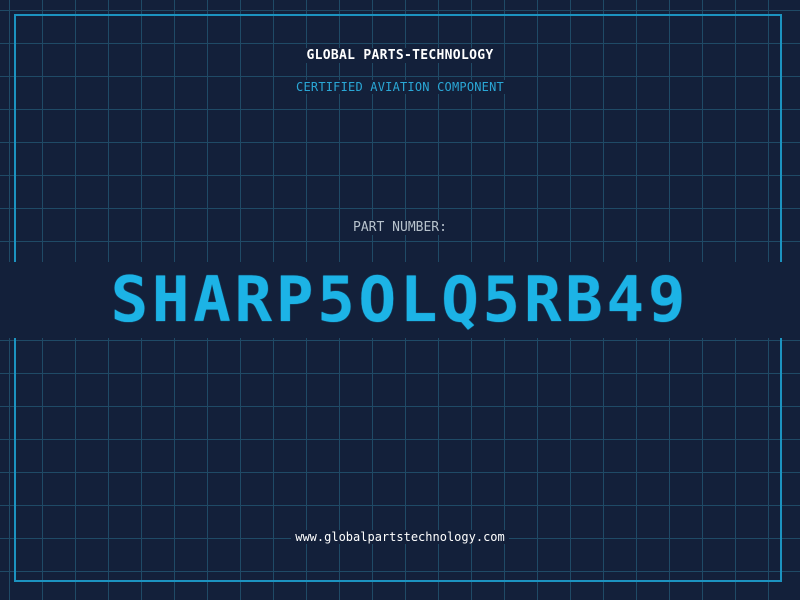 The height and width of the screenshot is (600, 800). I want to click on company-name: GLOBAL PARTS-TECHNOLOGY, so click(400, 55).